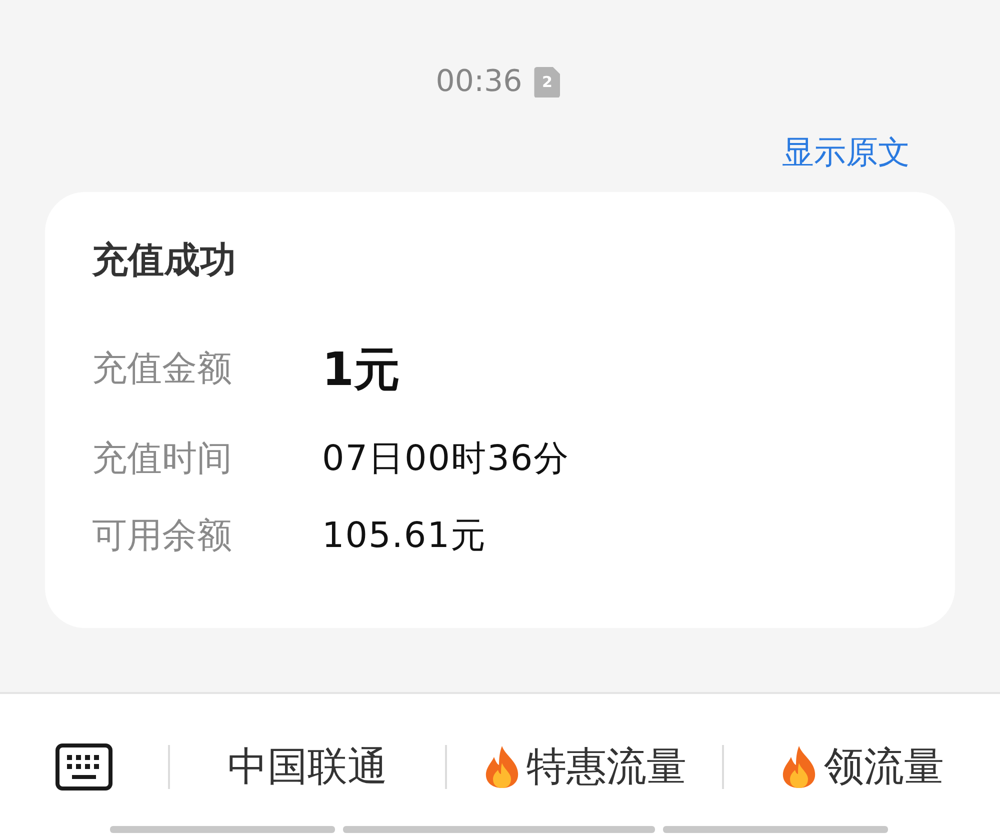  Describe the element at coordinates (446, 459) in the screenshot. I see `field-value: 07日00时36分` at that location.